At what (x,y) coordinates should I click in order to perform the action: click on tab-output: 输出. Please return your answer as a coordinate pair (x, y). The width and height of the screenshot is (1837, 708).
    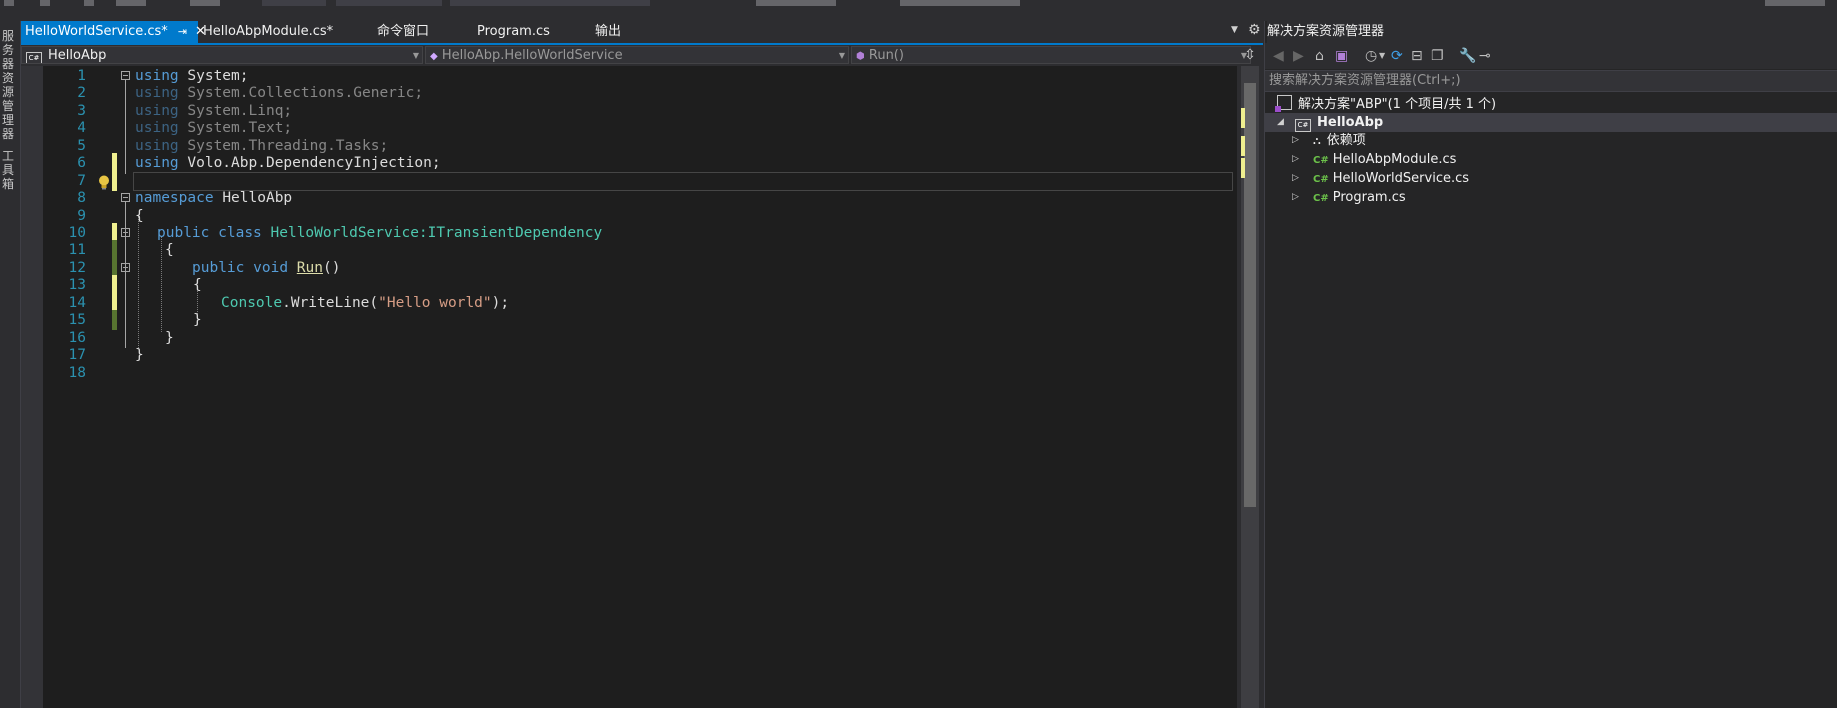
    Looking at the image, I should click on (606, 32).